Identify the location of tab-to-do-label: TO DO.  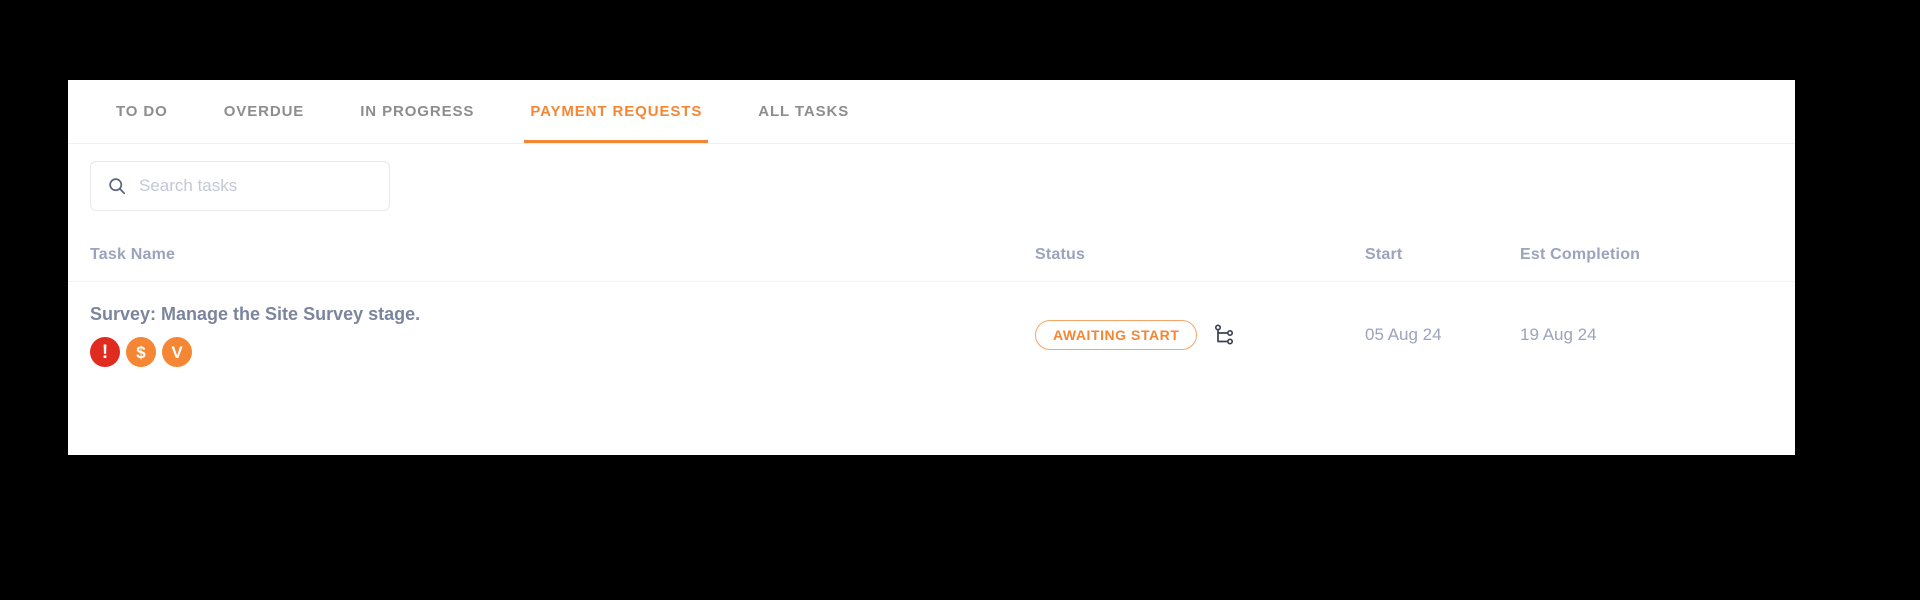
(142, 111).